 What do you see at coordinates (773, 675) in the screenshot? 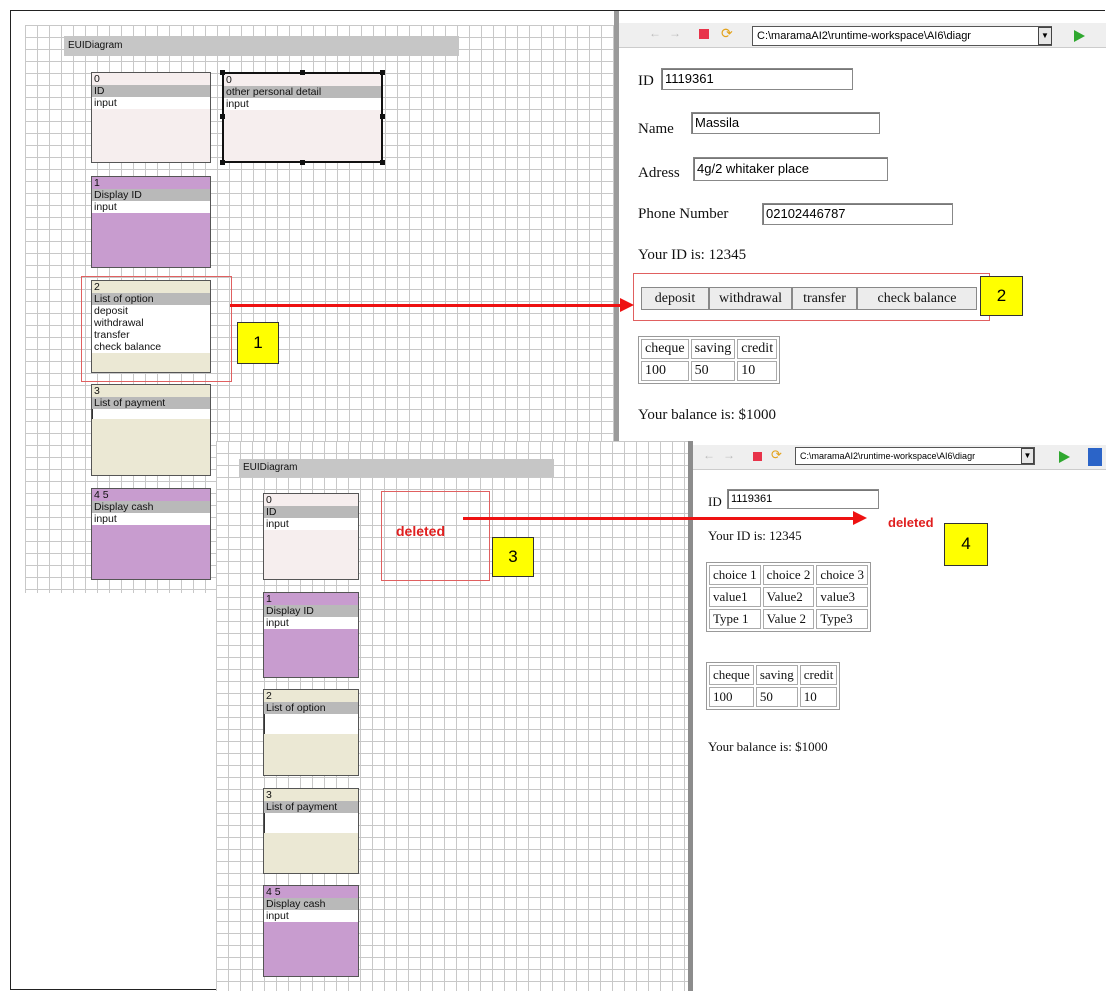
I see `table-row: cheque saving credit` at bounding box center [773, 675].